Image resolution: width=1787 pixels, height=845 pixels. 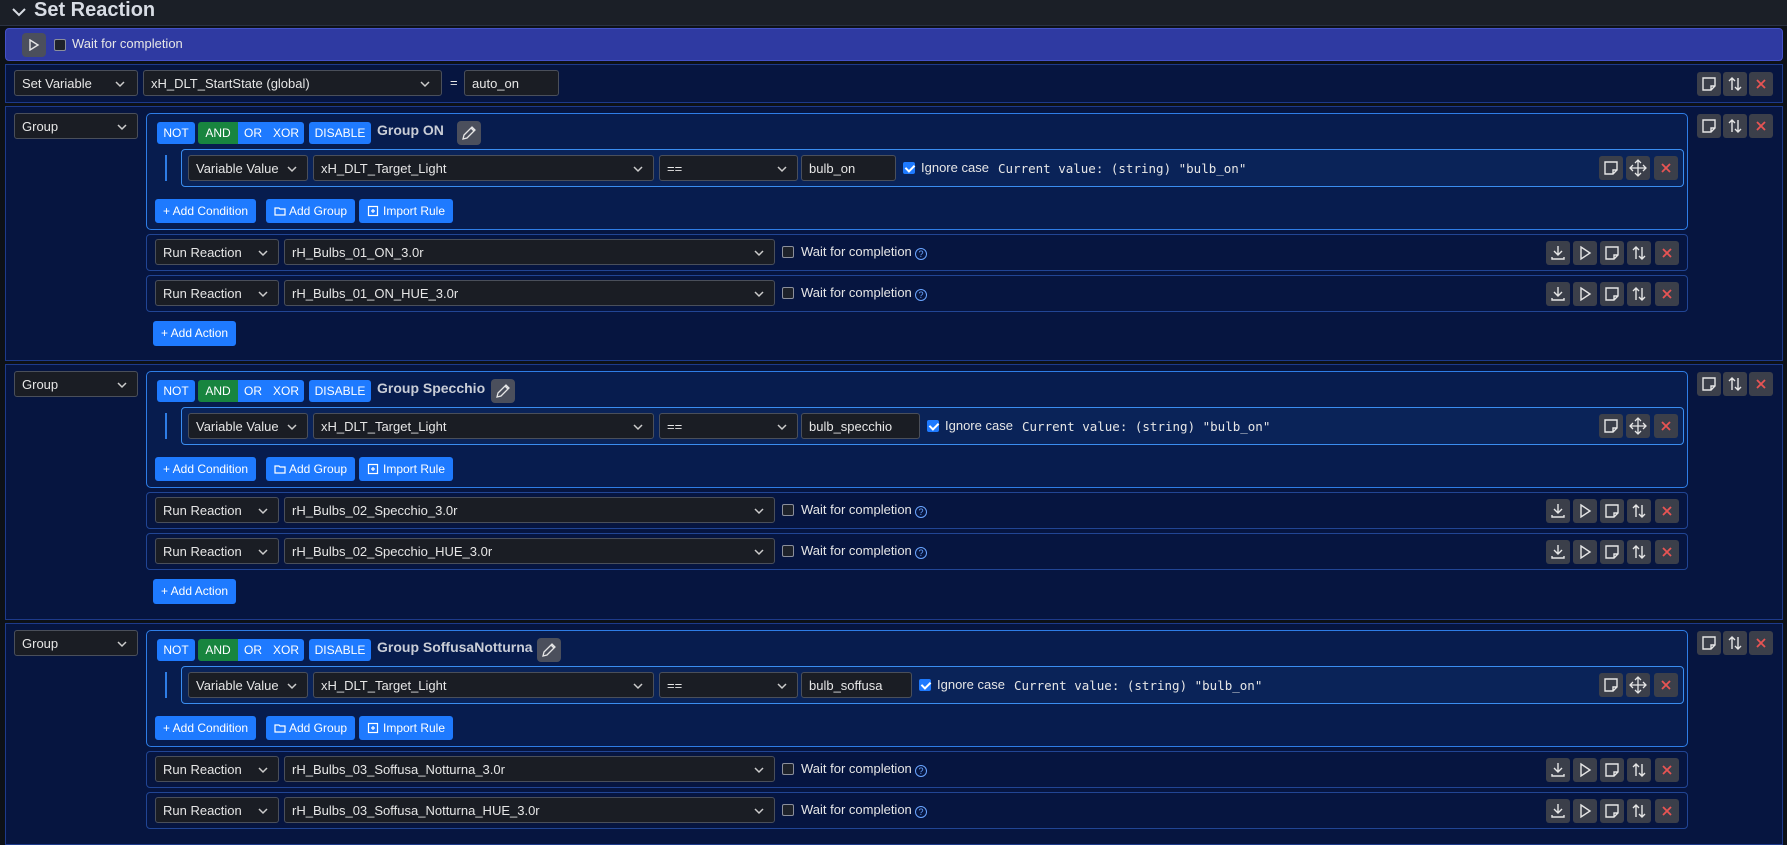 What do you see at coordinates (34, 45) in the screenshot?
I see `play-button` at bounding box center [34, 45].